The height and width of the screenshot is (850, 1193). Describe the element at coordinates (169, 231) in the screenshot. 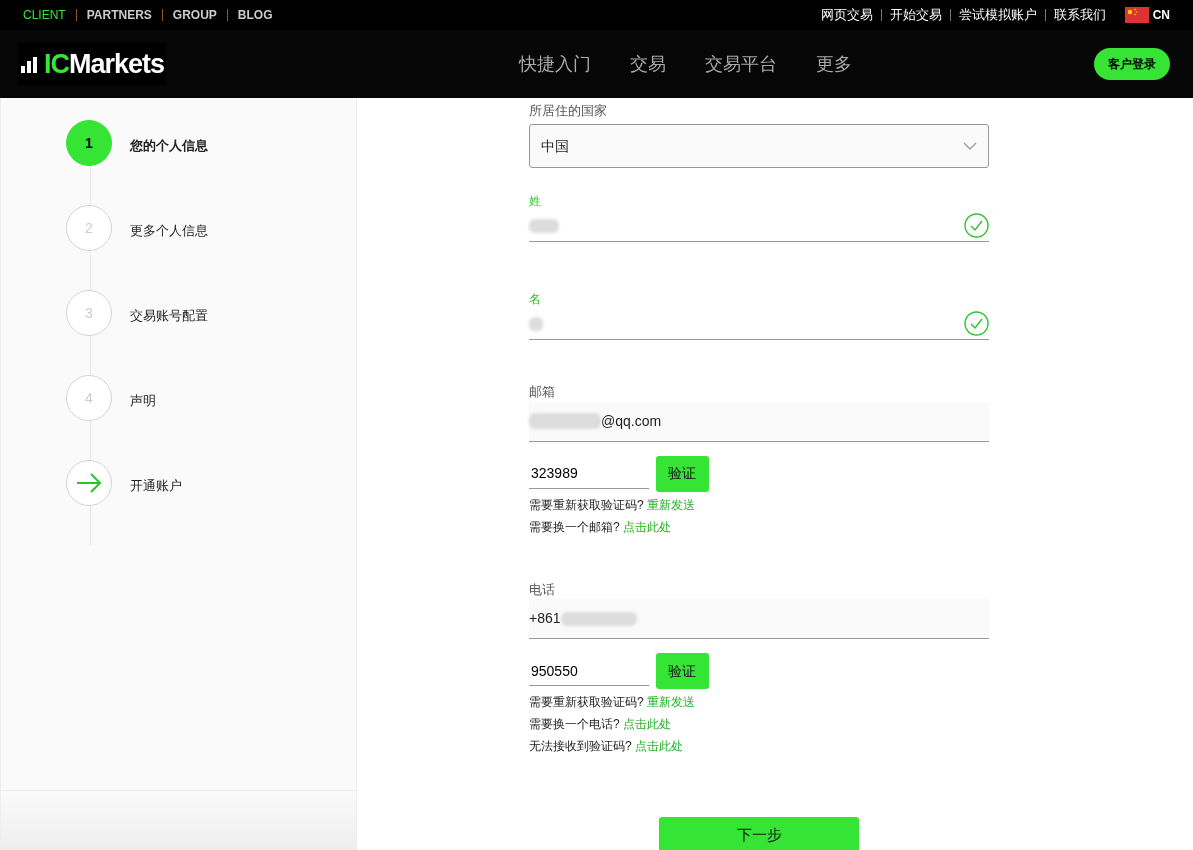

I see `step-label: 更多个人信息` at that location.